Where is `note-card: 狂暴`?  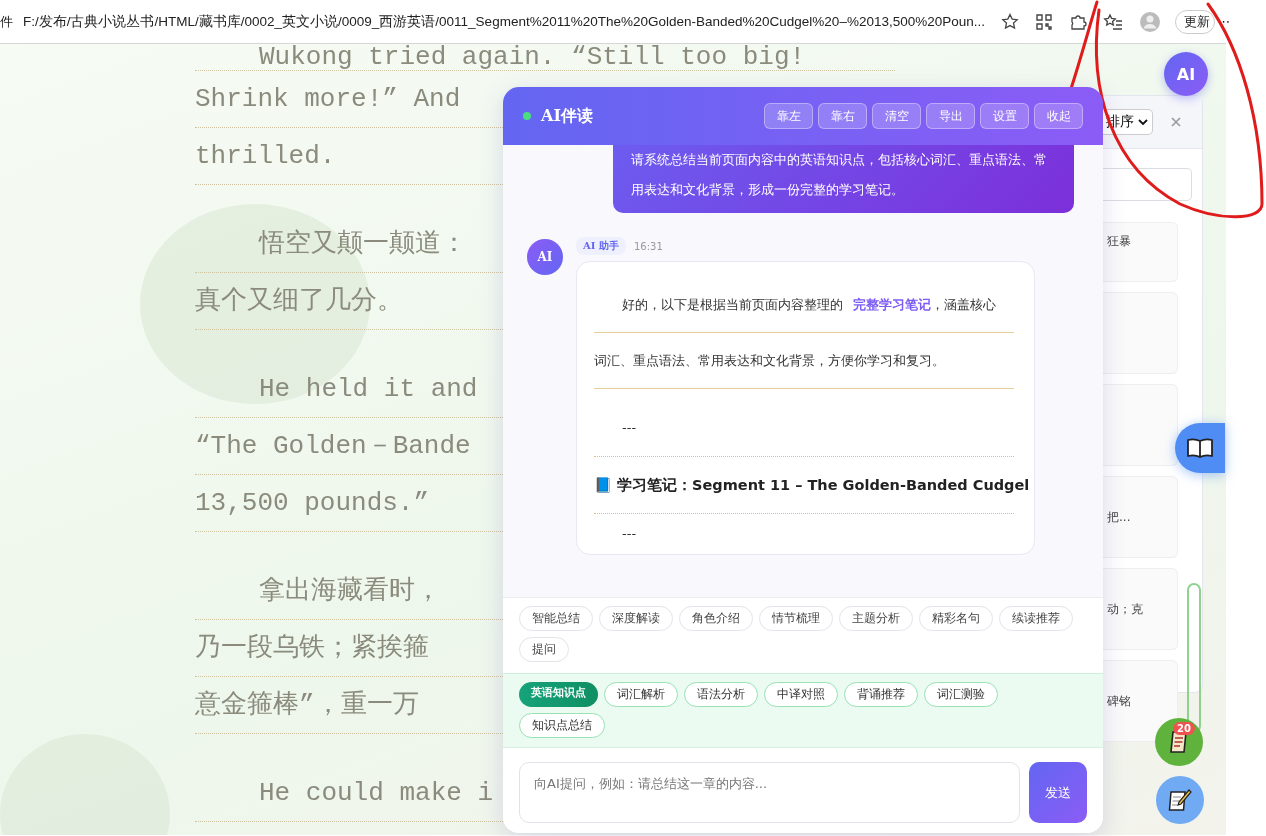
note-card: 狂暴 is located at coordinates (1140, 252).